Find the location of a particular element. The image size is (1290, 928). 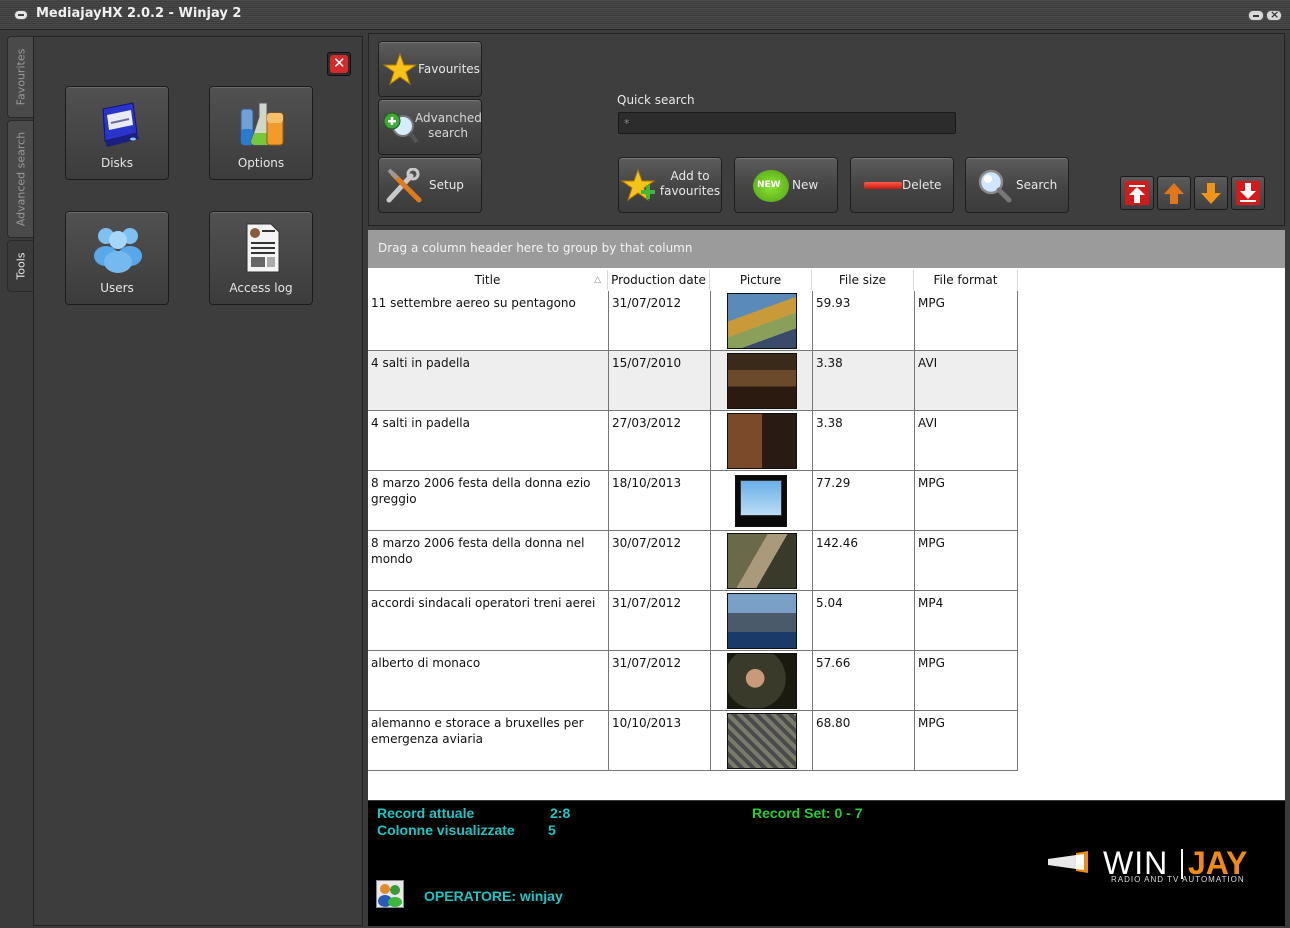

add-to-favourites-label-2: favourites is located at coordinates (690, 191).